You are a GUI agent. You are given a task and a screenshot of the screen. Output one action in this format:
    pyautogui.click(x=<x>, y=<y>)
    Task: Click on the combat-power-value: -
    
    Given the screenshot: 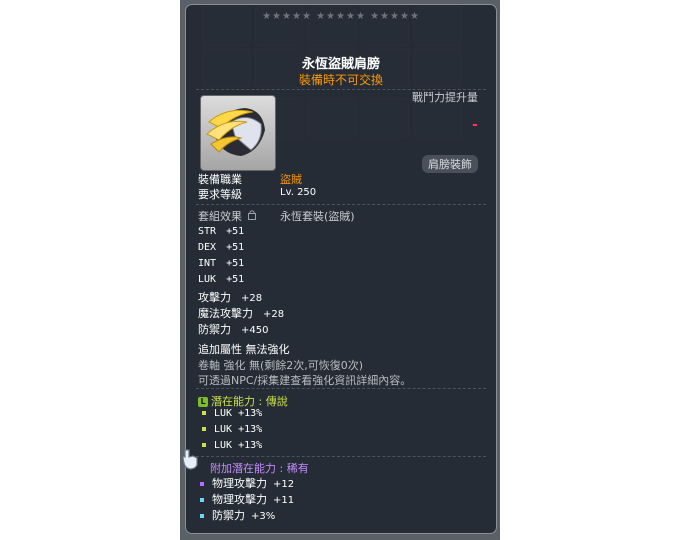 What is the action you would take?
    pyautogui.click(x=475, y=125)
    